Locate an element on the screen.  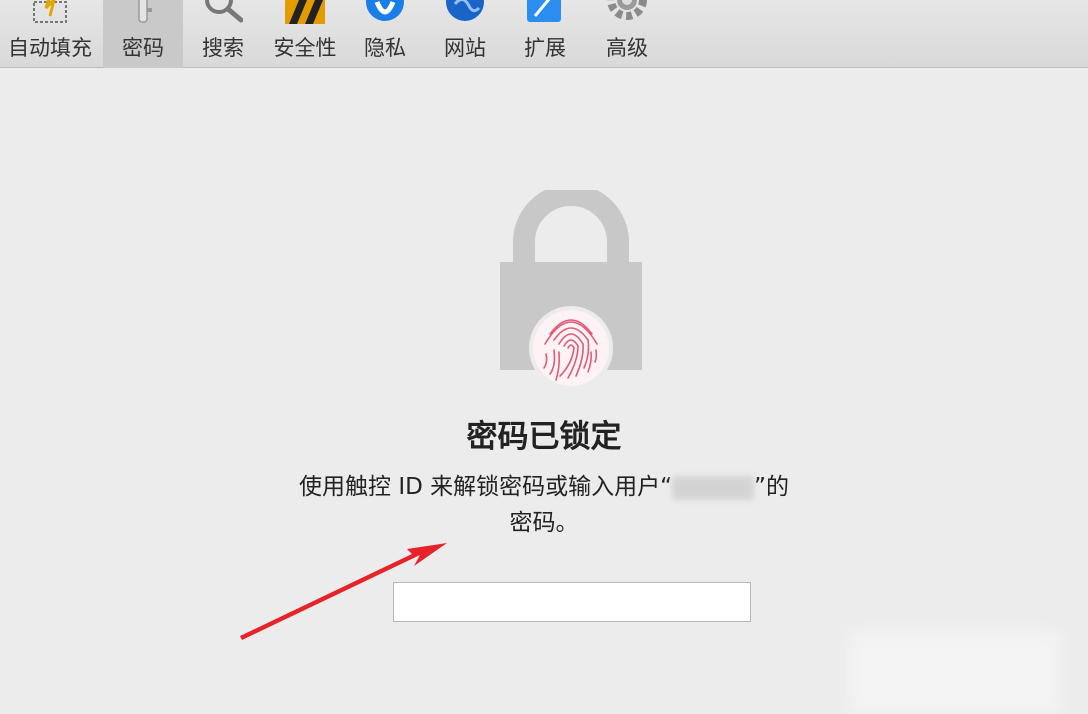
tab-autofill: 自动填充 is located at coordinates (50, 34).